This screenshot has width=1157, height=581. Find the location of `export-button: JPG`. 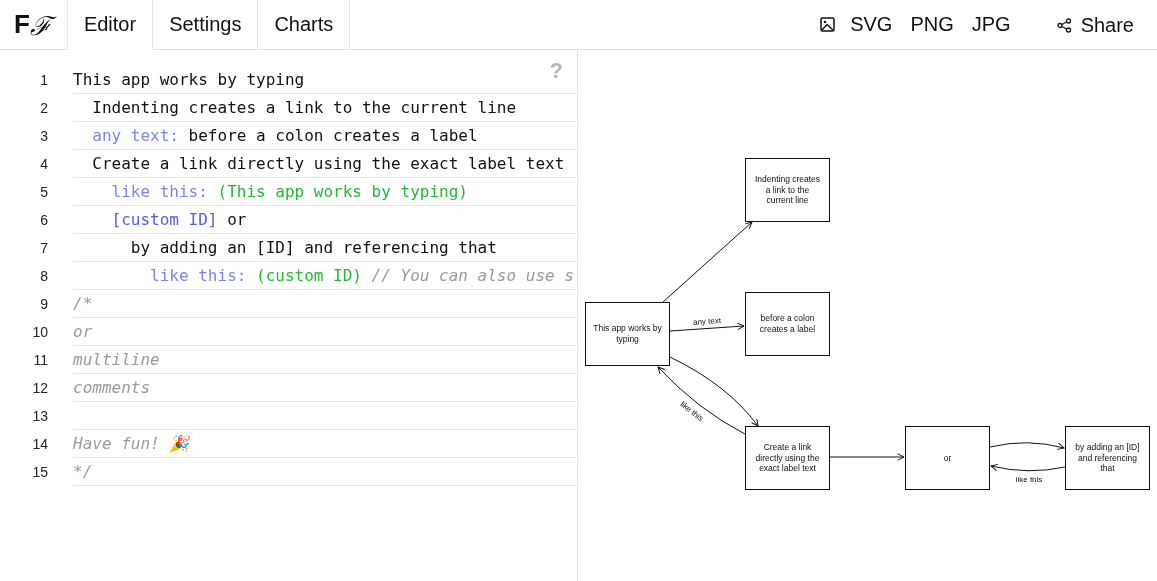

export-button: JPG is located at coordinates (991, 25).